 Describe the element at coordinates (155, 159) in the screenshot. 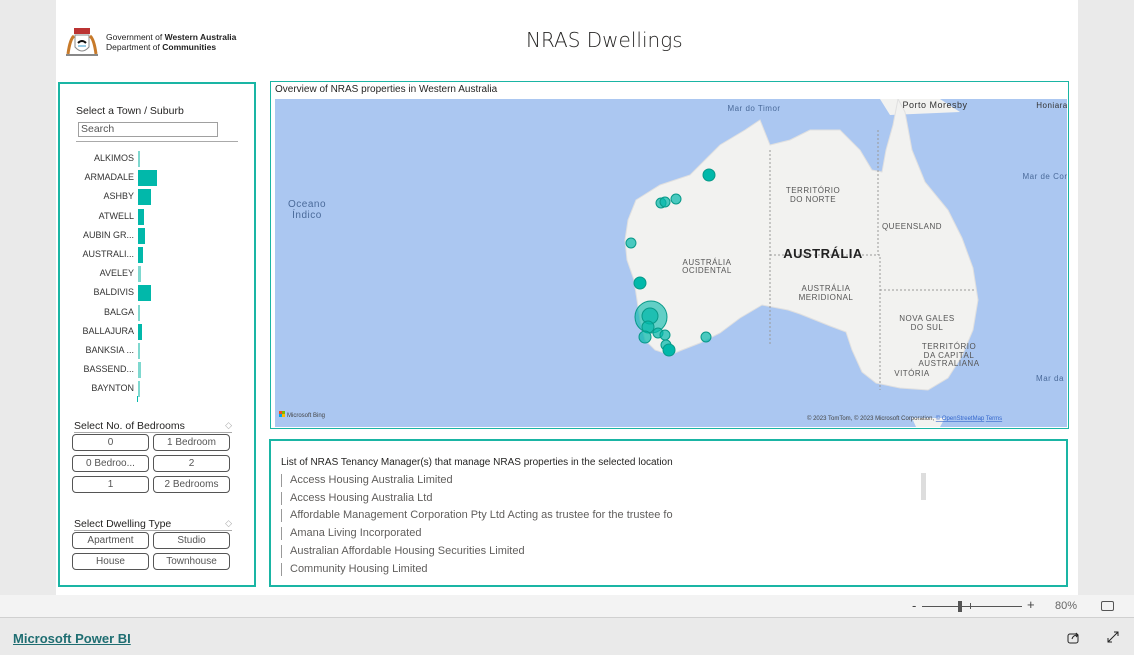

I see `town-bar-item: ALKIMOS` at that location.